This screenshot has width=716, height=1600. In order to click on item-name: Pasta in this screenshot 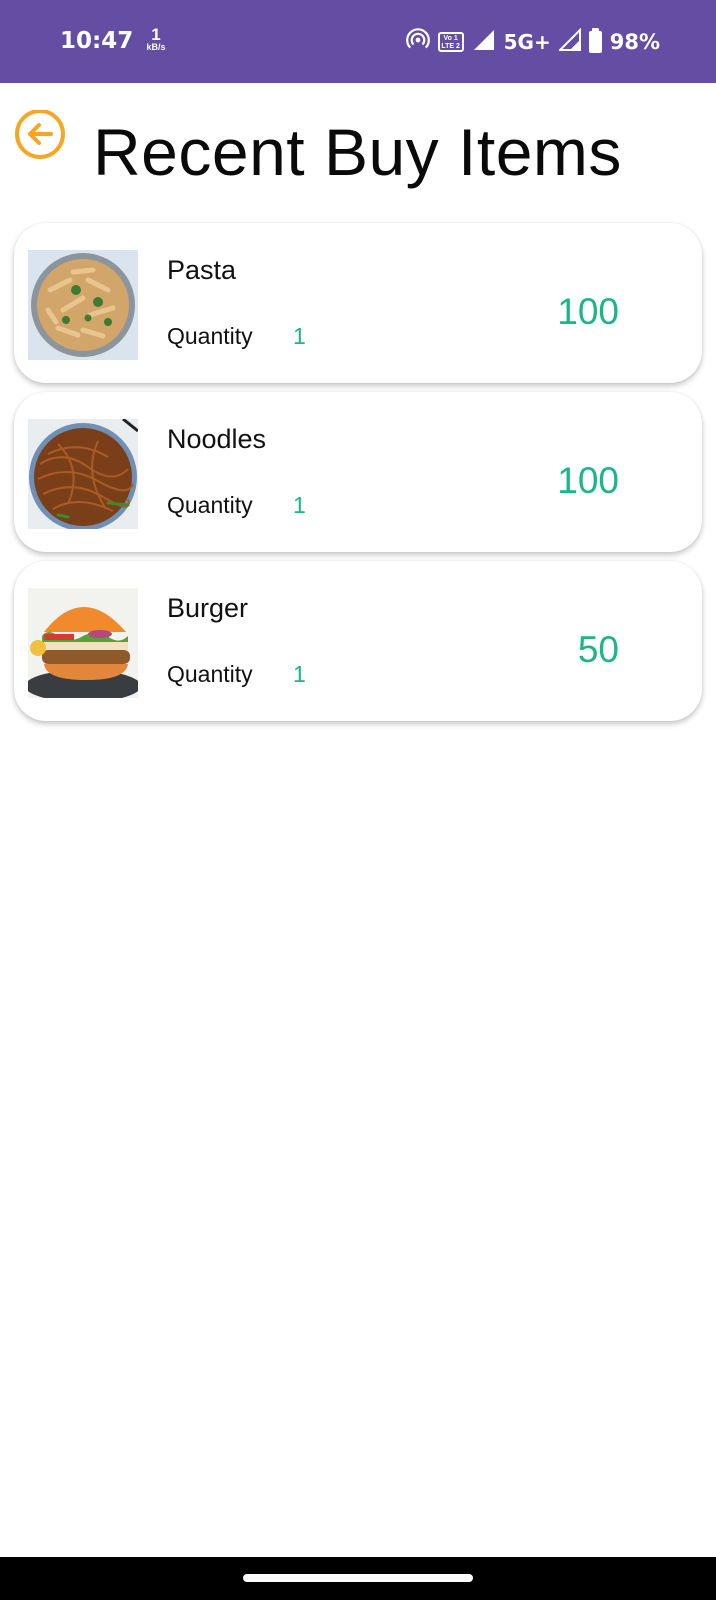, I will do `click(202, 270)`.